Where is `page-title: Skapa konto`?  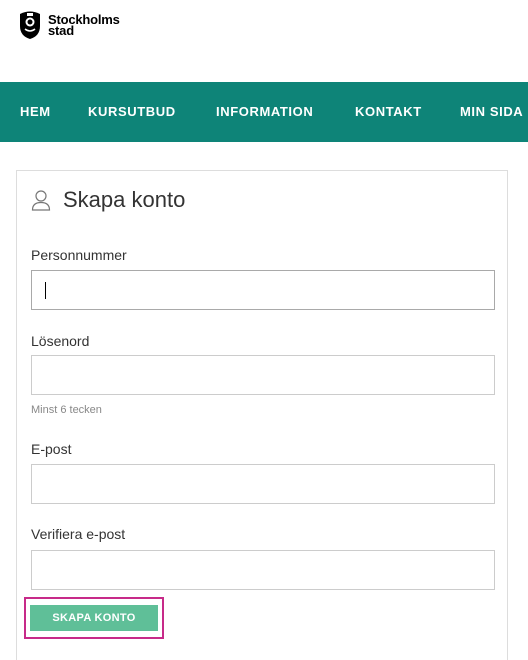 page-title: Skapa konto is located at coordinates (124, 199).